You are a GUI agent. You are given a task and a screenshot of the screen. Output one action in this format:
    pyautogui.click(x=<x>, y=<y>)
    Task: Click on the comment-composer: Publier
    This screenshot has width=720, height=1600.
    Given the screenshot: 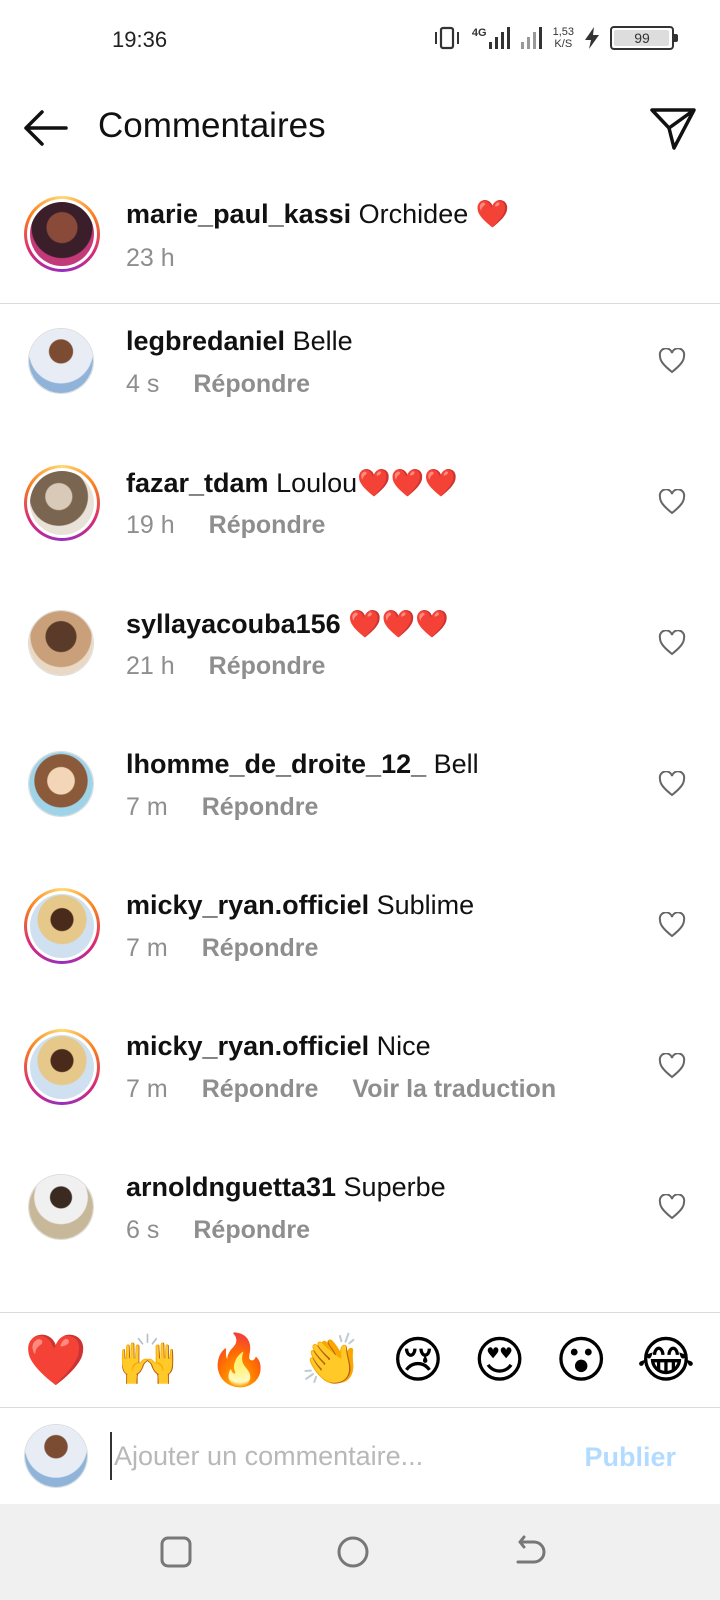 What is the action you would take?
    pyautogui.click(x=360, y=1456)
    